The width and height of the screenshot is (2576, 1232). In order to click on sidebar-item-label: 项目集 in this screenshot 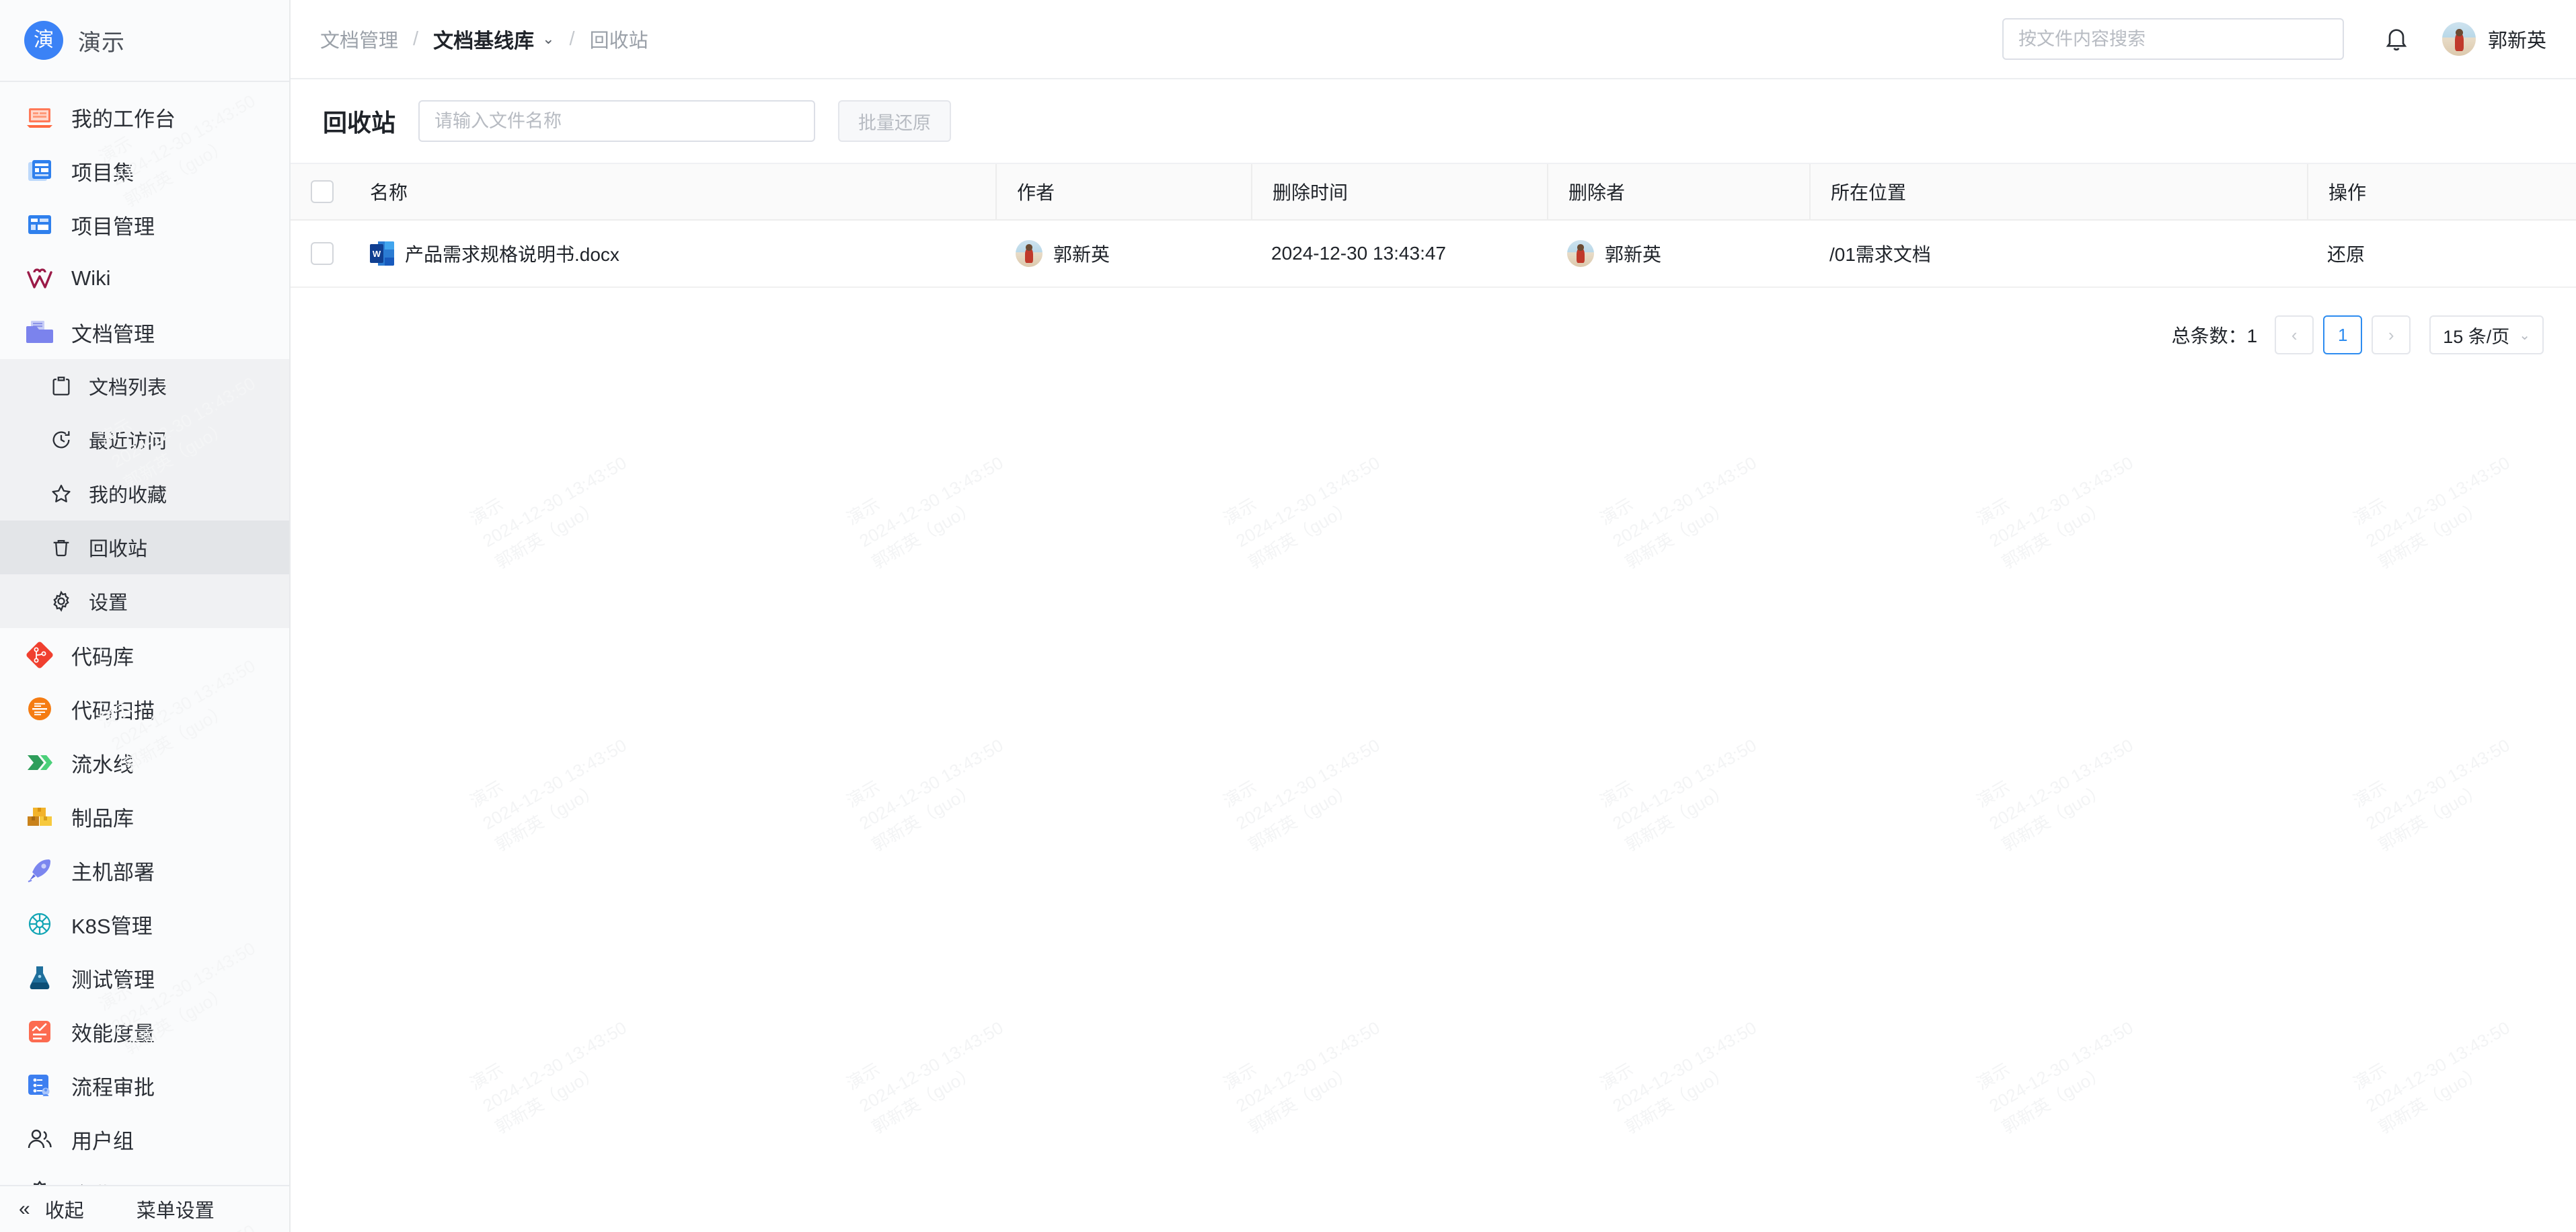, I will do `click(102, 173)`.